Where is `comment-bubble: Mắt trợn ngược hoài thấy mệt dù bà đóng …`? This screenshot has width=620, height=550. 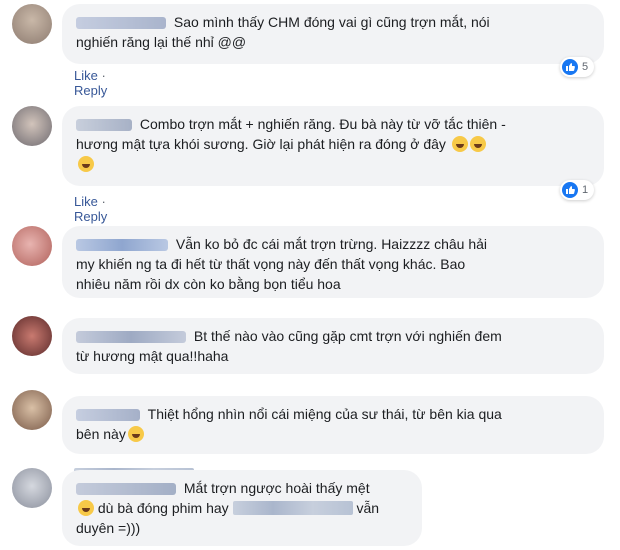 comment-bubble: Mắt trợn ngược hoài thấy mệt dù bà đóng … is located at coordinates (242, 508).